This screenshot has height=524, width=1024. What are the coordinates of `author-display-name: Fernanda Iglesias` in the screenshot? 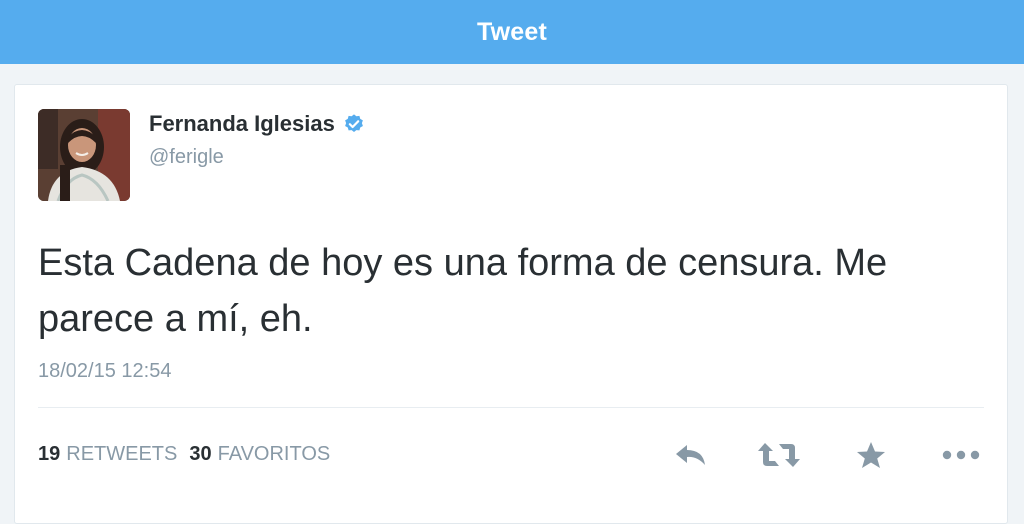 It's located at (242, 124).